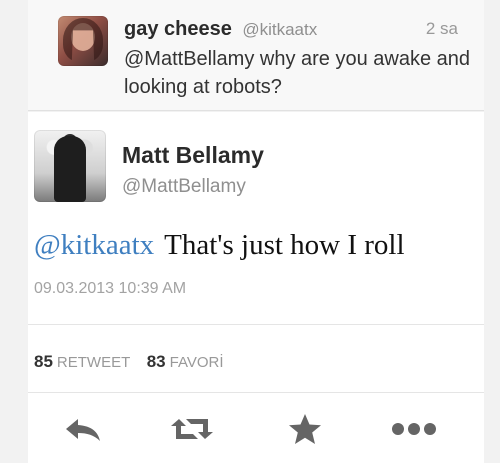 The width and height of the screenshot is (500, 463). I want to click on main-avatar, so click(70, 166).